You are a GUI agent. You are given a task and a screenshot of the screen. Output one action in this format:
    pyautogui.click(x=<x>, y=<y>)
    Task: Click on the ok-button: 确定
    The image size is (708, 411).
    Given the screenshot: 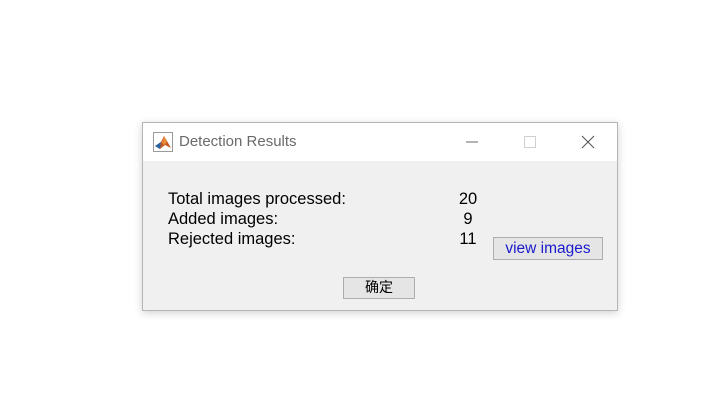 What is the action you would take?
    pyautogui.click(x=379, y=288)
    